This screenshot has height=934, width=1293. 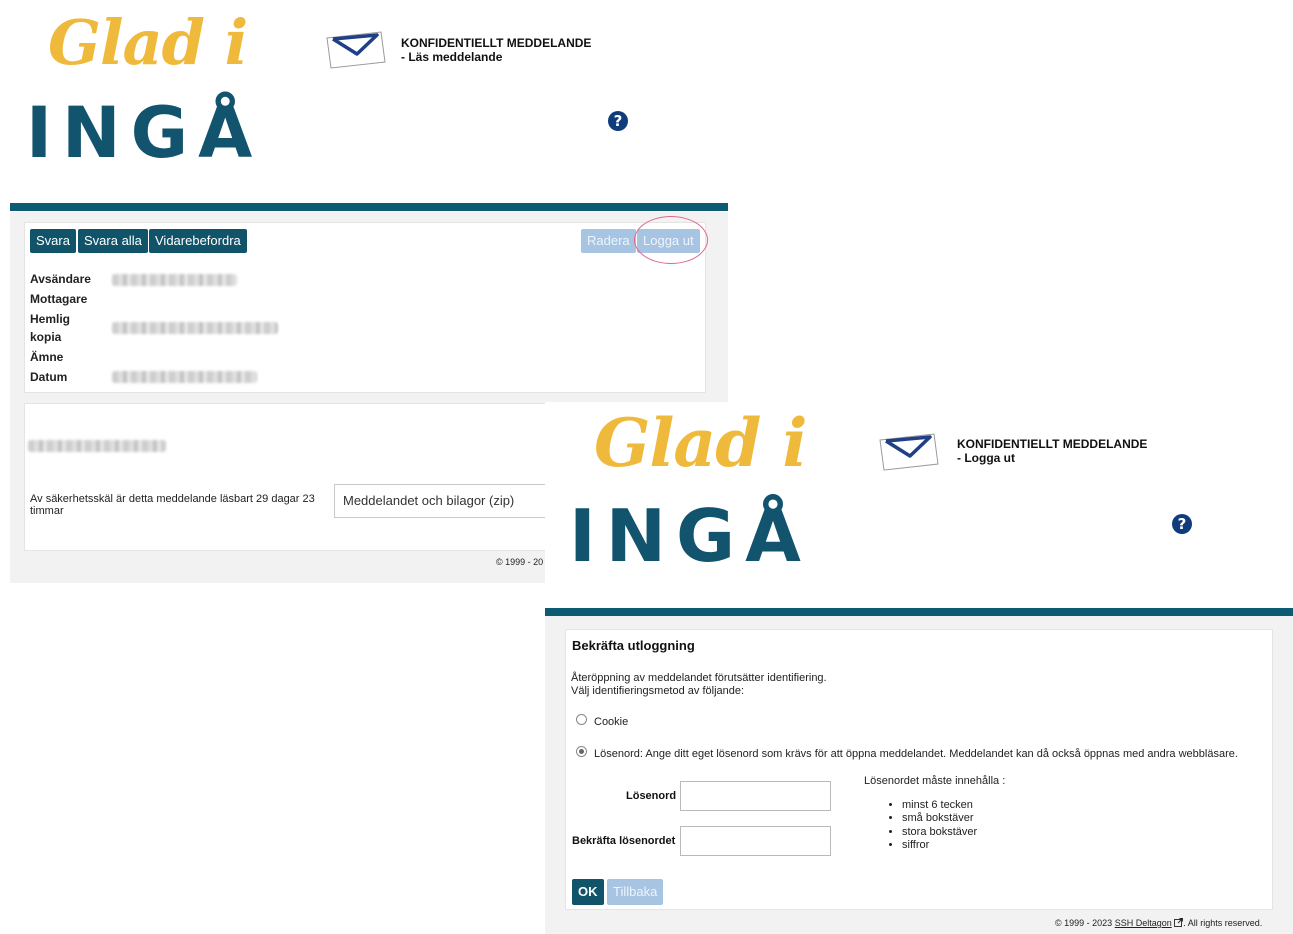 What do you see at coordinates (1182, 524) in the screenshot?
I see `help-icon-2: ?` at bounding box center [1182, 524].